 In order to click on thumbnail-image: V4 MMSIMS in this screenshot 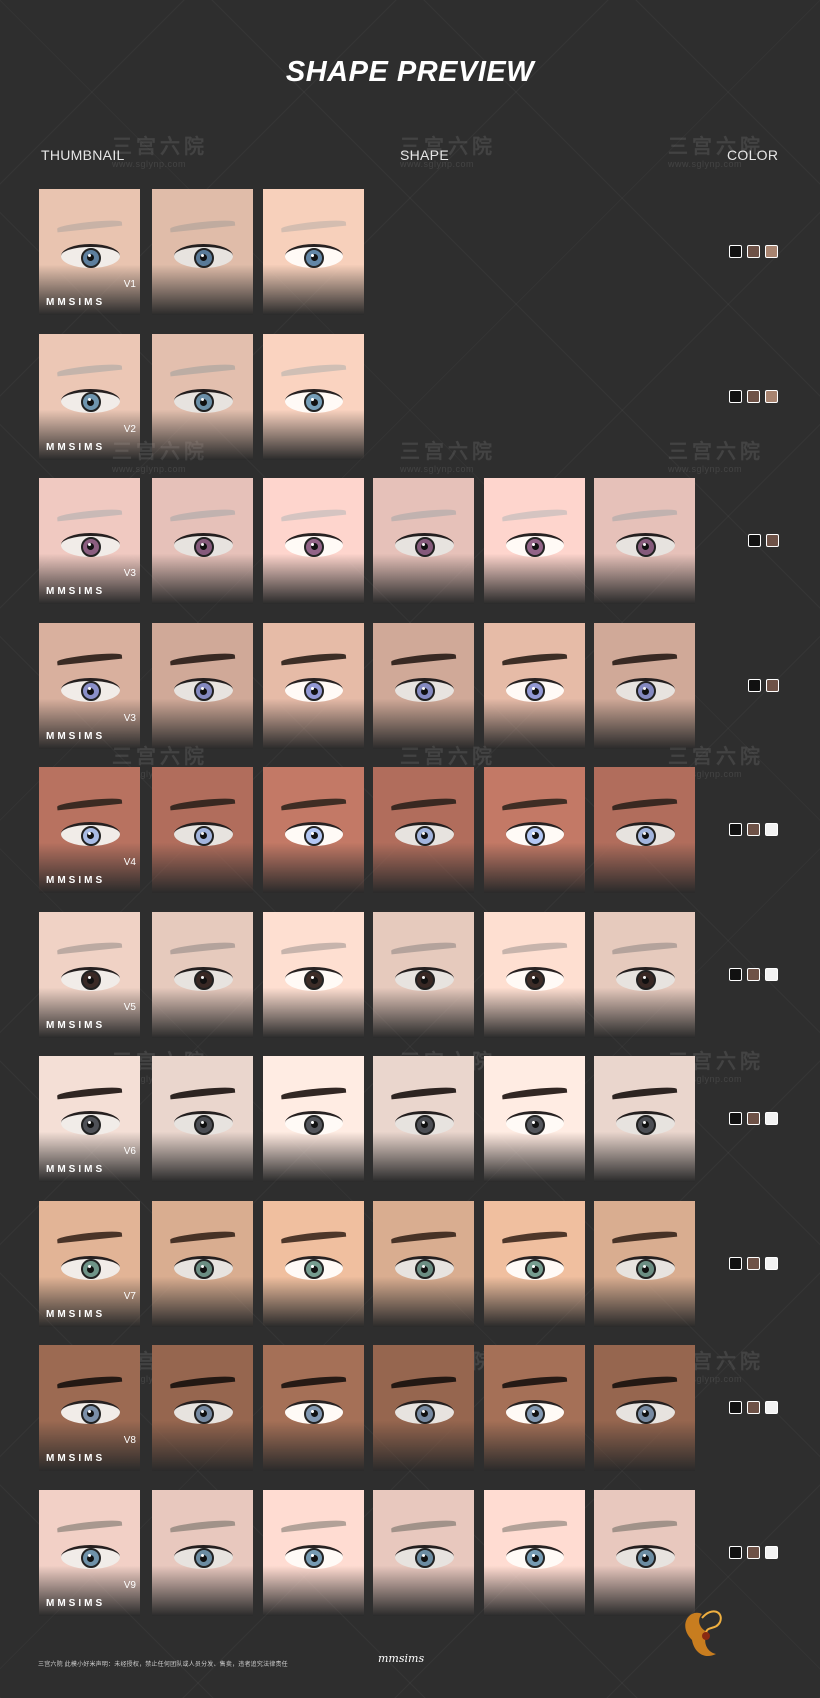, I will do `click(89, 830)`.